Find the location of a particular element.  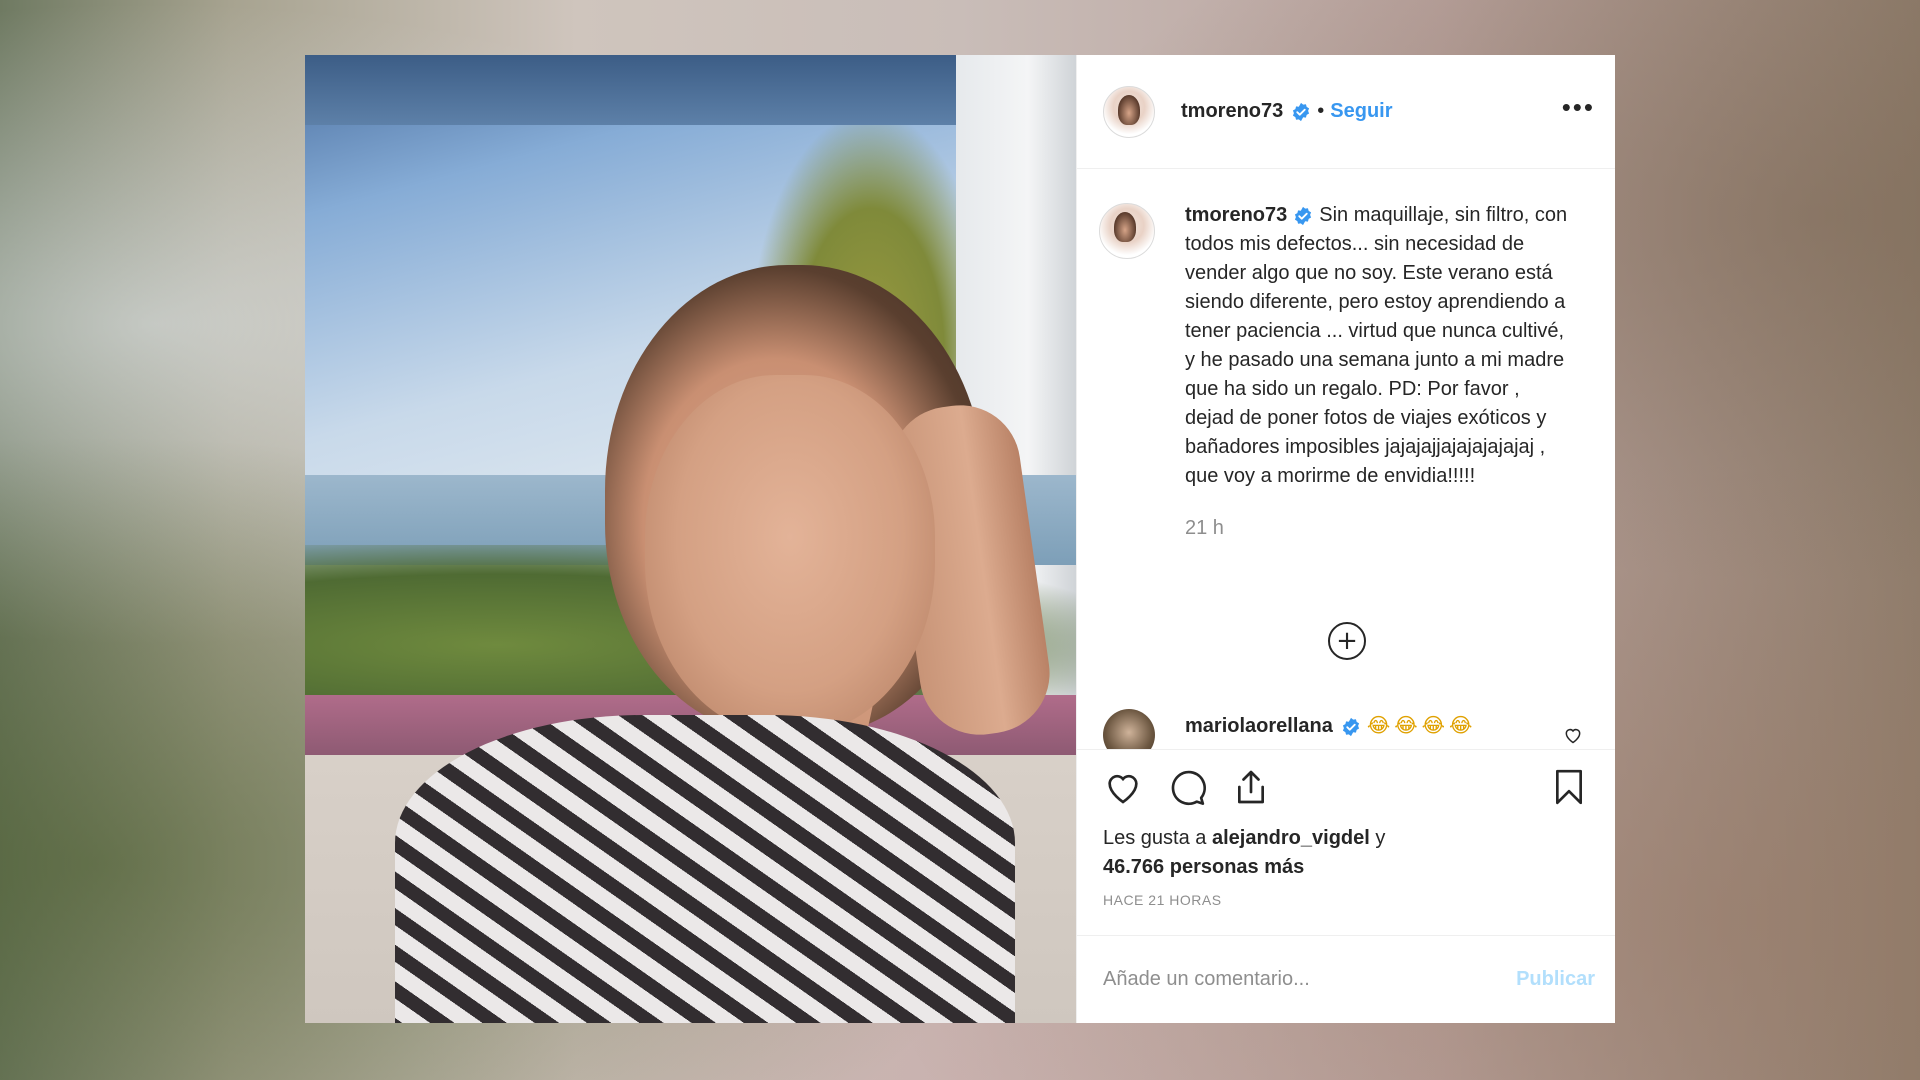

comment-username: mariolaorellana is located at coordinates (1259, 726).